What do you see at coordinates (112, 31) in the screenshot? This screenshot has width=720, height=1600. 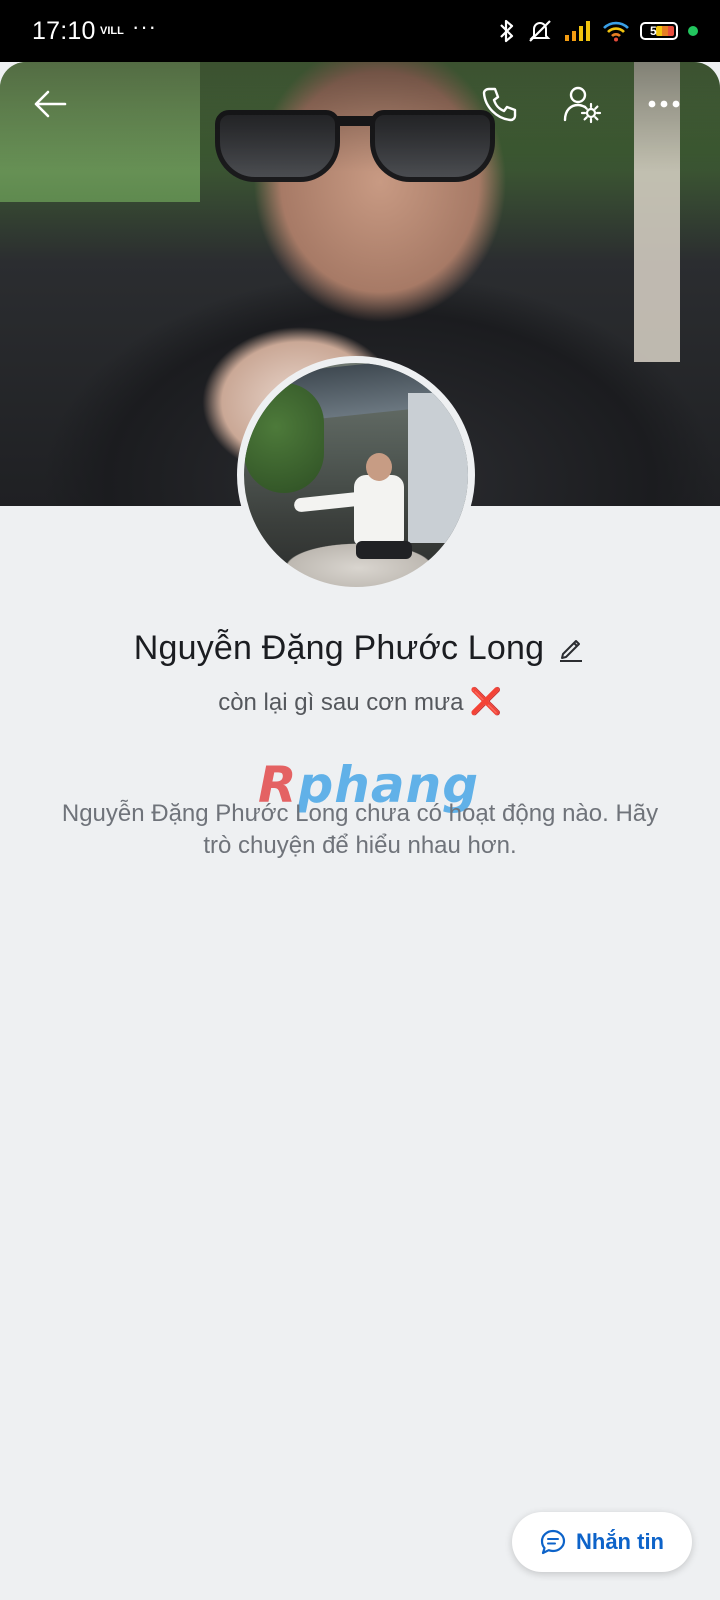 I see `carrier-label: VILL` at bounding box center [112, 31].